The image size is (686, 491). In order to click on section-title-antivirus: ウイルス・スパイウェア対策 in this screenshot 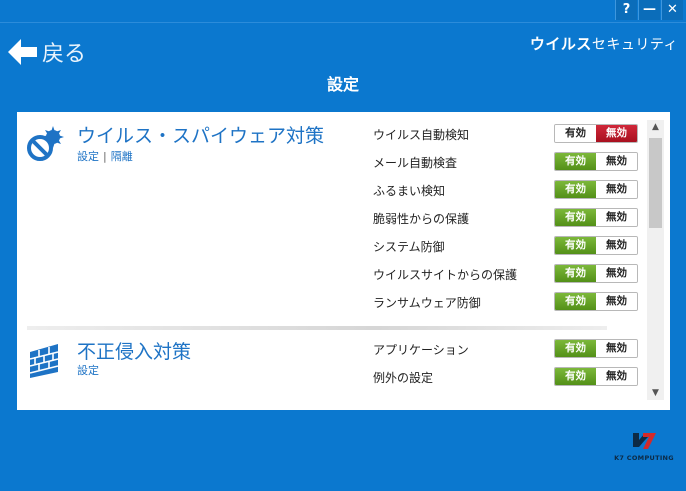, I will do `click(201, 136)`.